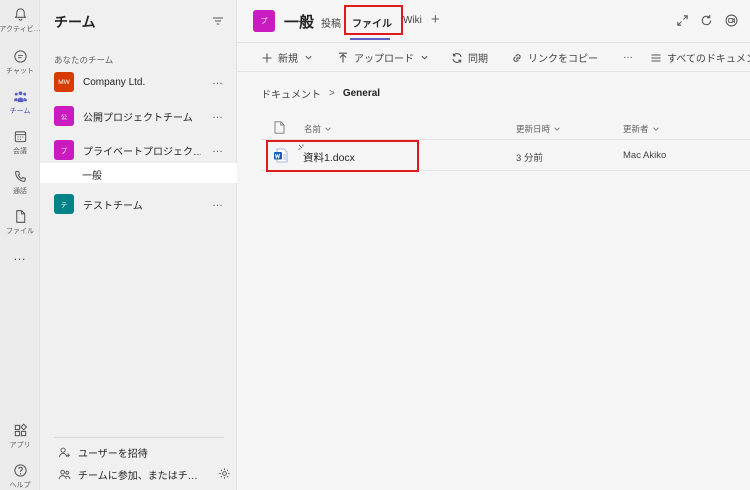 This screenshot has height=490, width=750. What do you see at coordinates (20, 485) in the screenshot?
I see `rail-label: ヘルプ` at bounding box center [20, 485].